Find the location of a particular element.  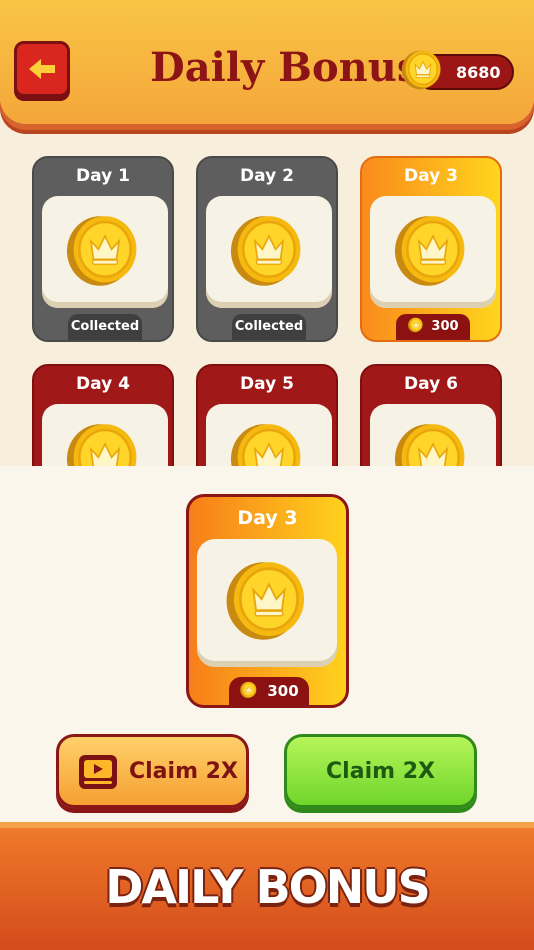

day-card-1: Day 1 Collected is located at coordinates (103, 249).